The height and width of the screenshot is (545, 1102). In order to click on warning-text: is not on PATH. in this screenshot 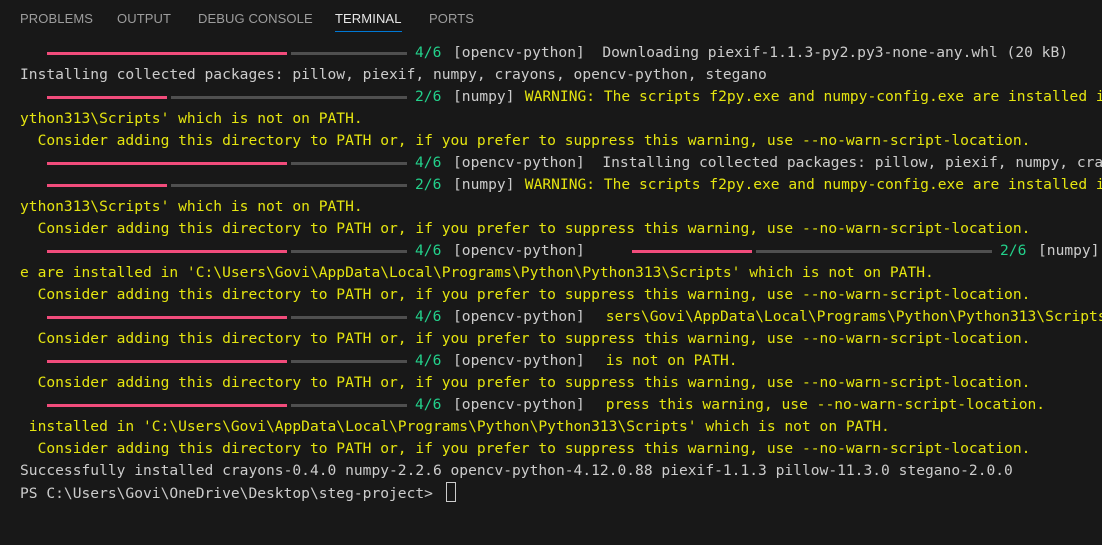, I will do `click(667, 360)`.